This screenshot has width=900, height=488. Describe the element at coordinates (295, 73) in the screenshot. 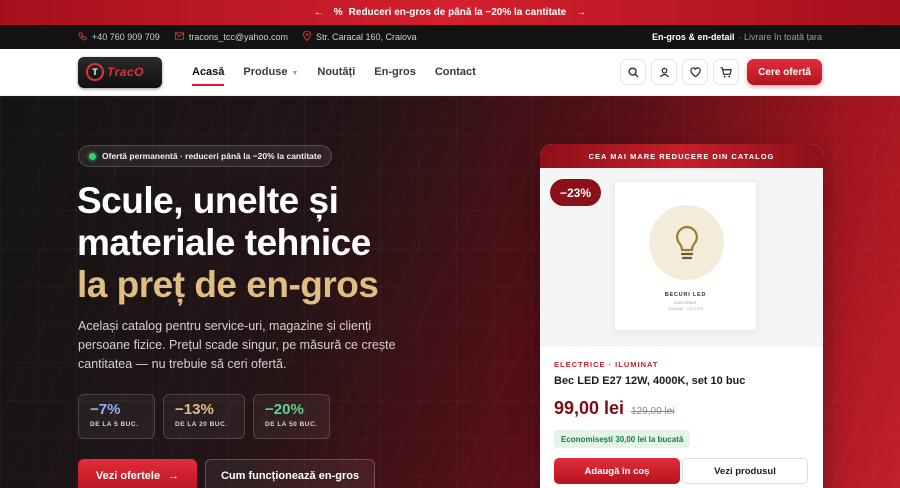

I see `chevron-down-icon: ▼` at that location.